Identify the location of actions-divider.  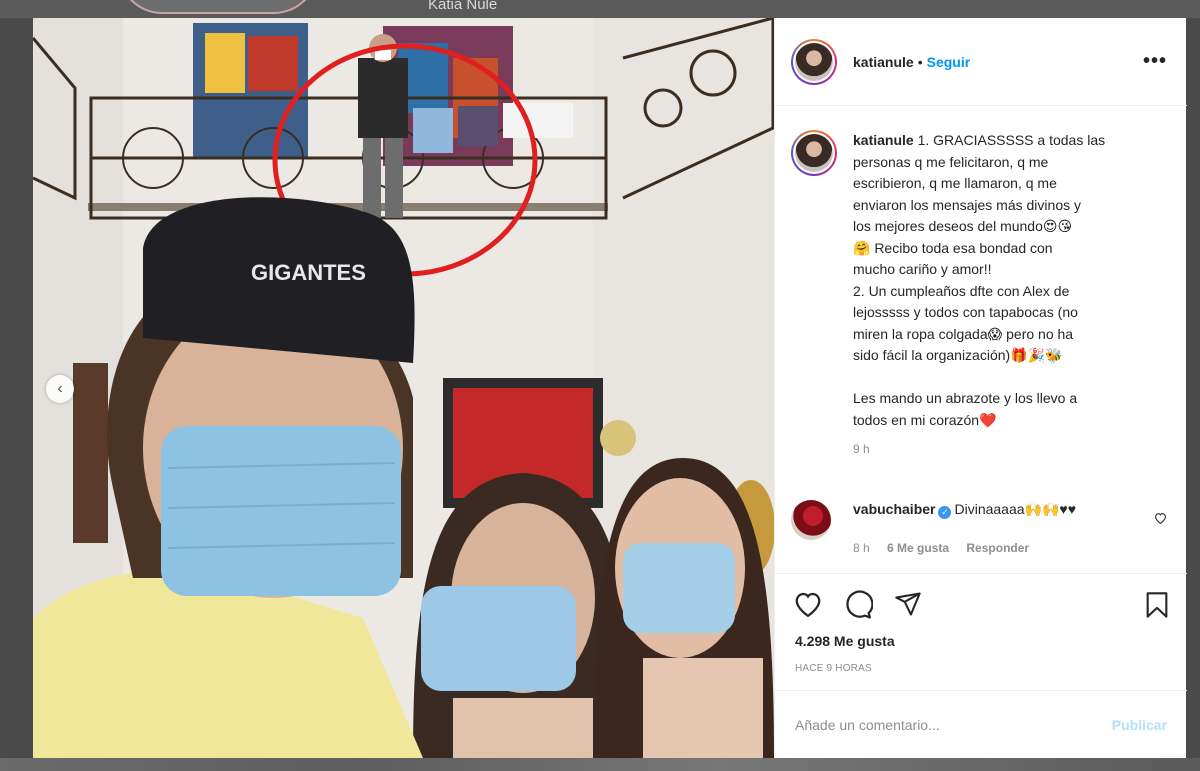
(981, 573).